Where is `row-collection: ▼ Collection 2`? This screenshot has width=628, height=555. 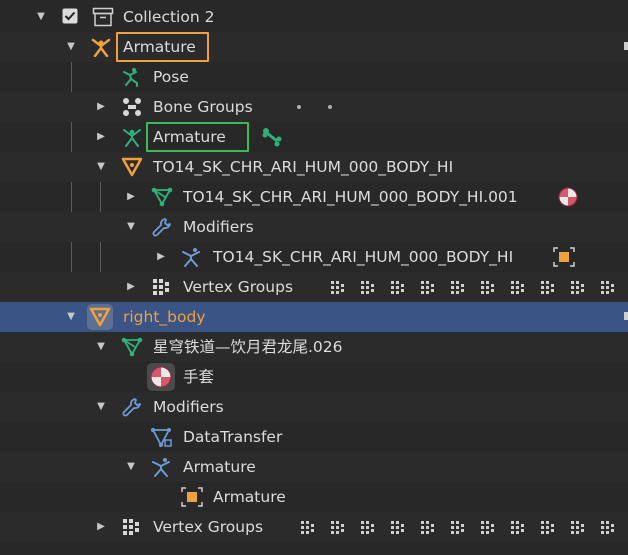 row-collection: ▼ Collection 2 is located at coordinates (314, 17).